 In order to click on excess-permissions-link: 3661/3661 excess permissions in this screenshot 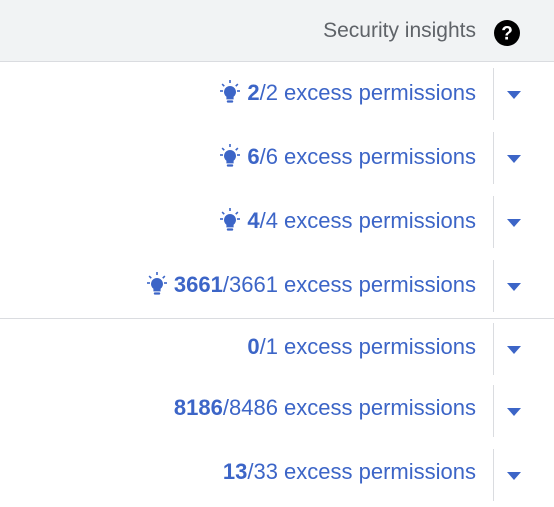, I will do `click(309, 285)`.